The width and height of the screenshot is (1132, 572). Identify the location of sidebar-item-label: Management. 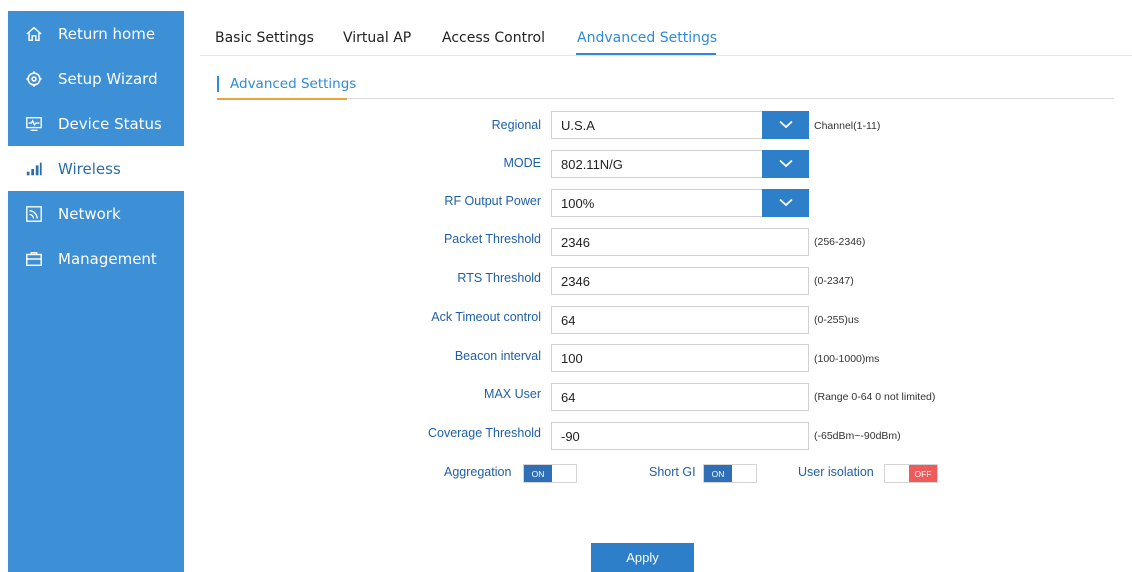
(107, 258).